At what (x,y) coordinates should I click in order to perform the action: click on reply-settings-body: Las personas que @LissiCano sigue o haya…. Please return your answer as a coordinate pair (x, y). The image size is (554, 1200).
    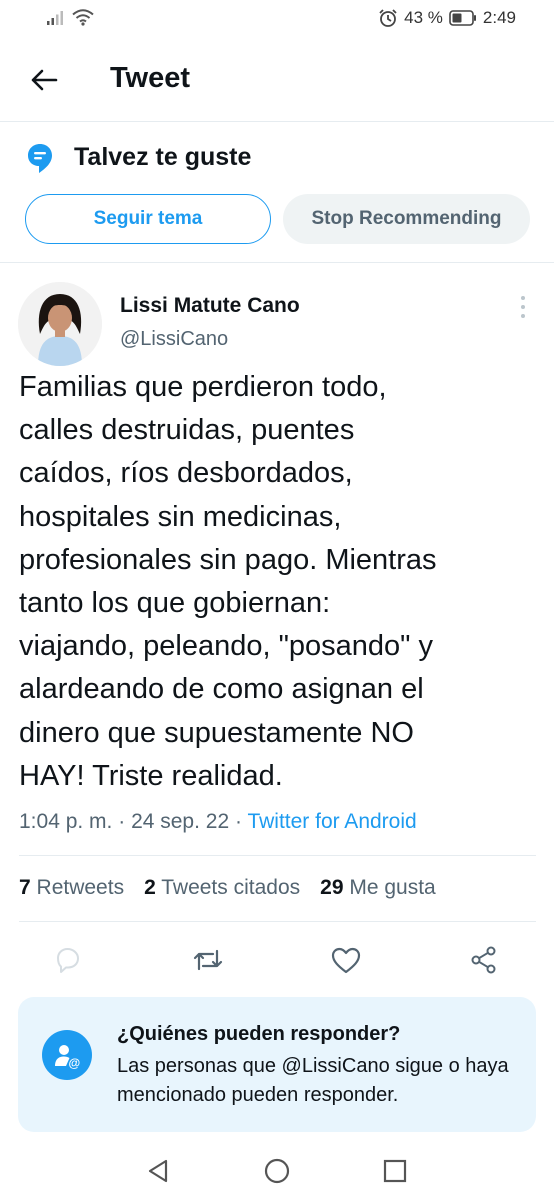
    Looking at the image, I should click on (313, 1080).